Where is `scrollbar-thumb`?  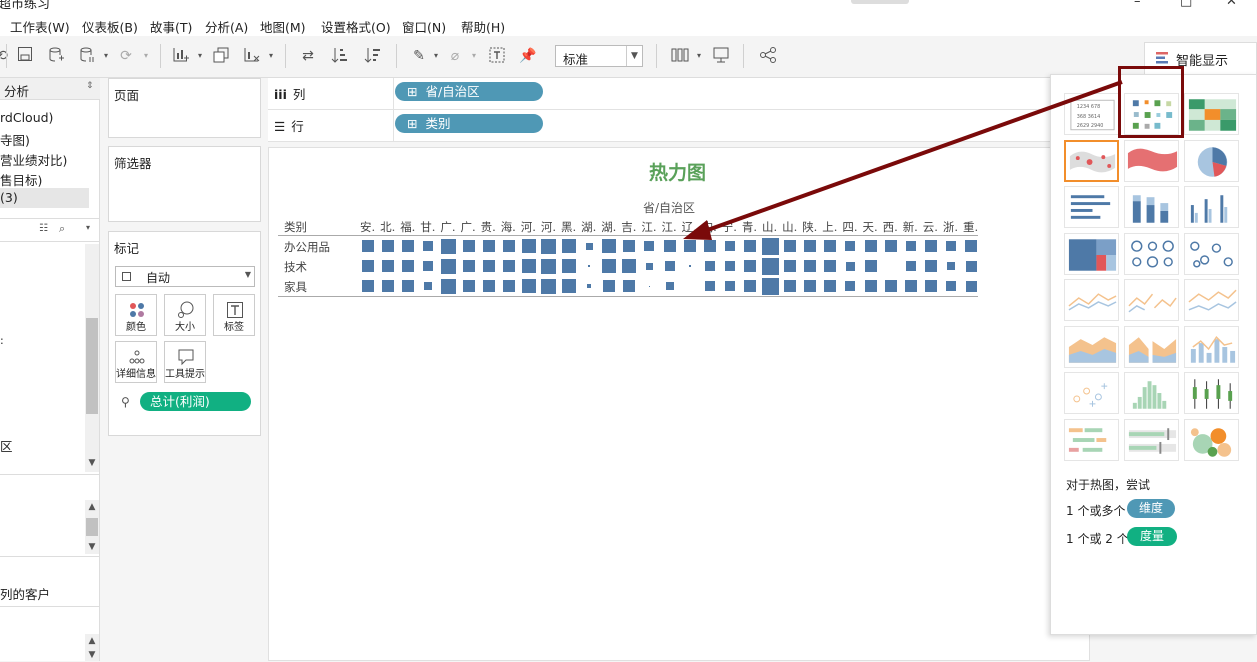 scrollbar-thumb is located at coordinates (92, 527).